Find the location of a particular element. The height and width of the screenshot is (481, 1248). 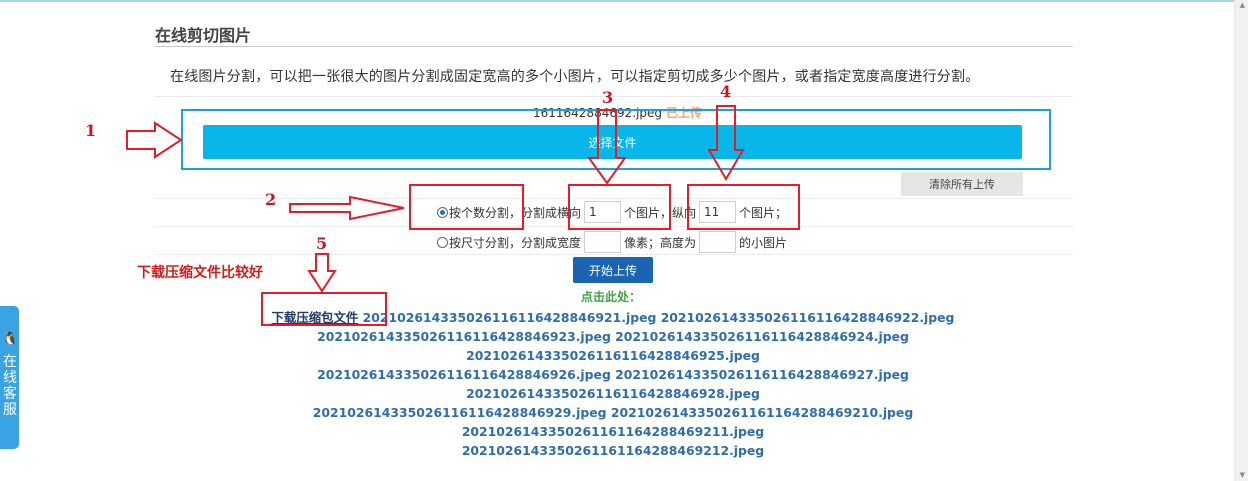

annotation-number-4: 4 is located at coordinates (726, 91).